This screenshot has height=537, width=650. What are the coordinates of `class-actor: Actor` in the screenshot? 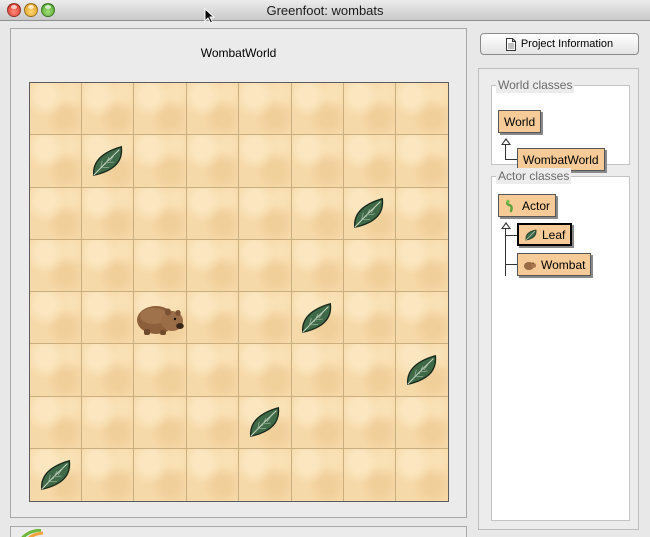 It's located at (527, 205).